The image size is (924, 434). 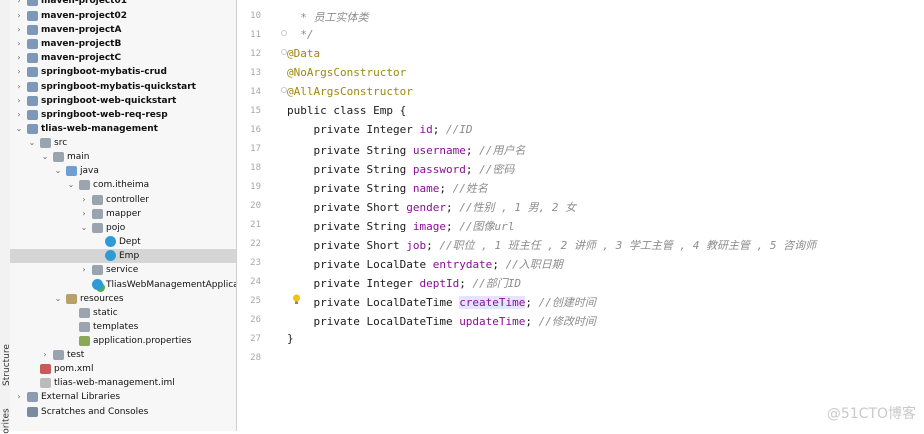 I want to click on code-token: @AllArgsConstructor, so click(x=350, y=91).